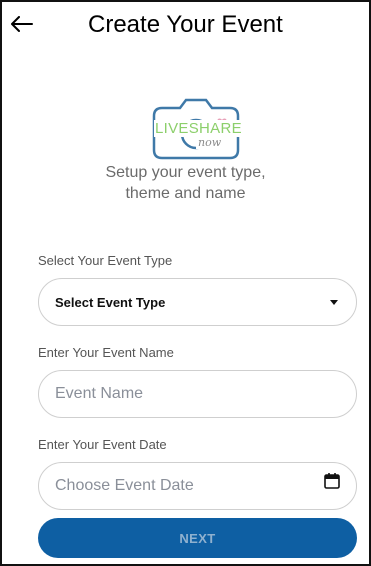 The width and height of the screenshot is (371, 566). I want to click on intro-line-2: theme and name, so click(185, 193).